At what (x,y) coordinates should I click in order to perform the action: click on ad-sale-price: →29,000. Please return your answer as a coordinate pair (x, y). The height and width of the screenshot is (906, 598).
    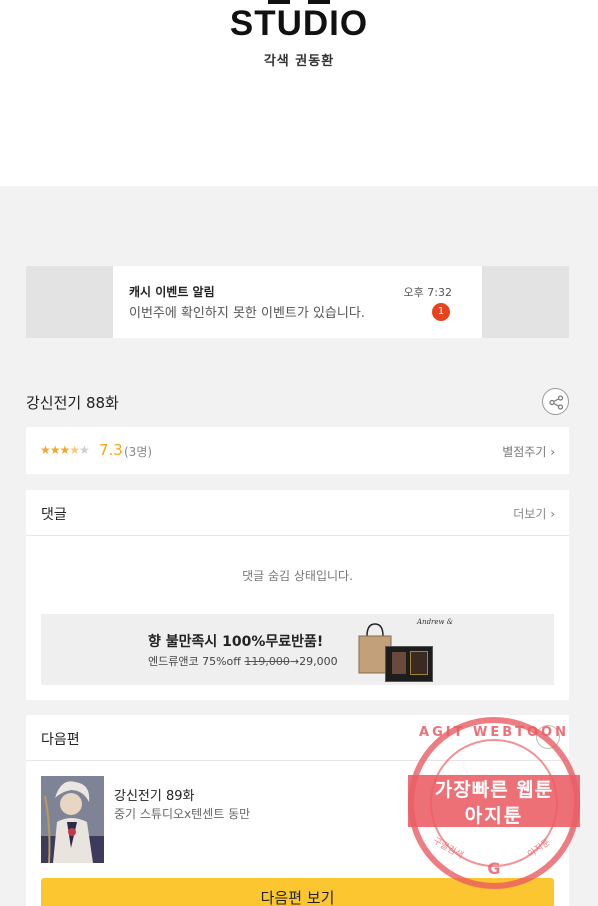
    Looking at the image, I should click on (313, 661).